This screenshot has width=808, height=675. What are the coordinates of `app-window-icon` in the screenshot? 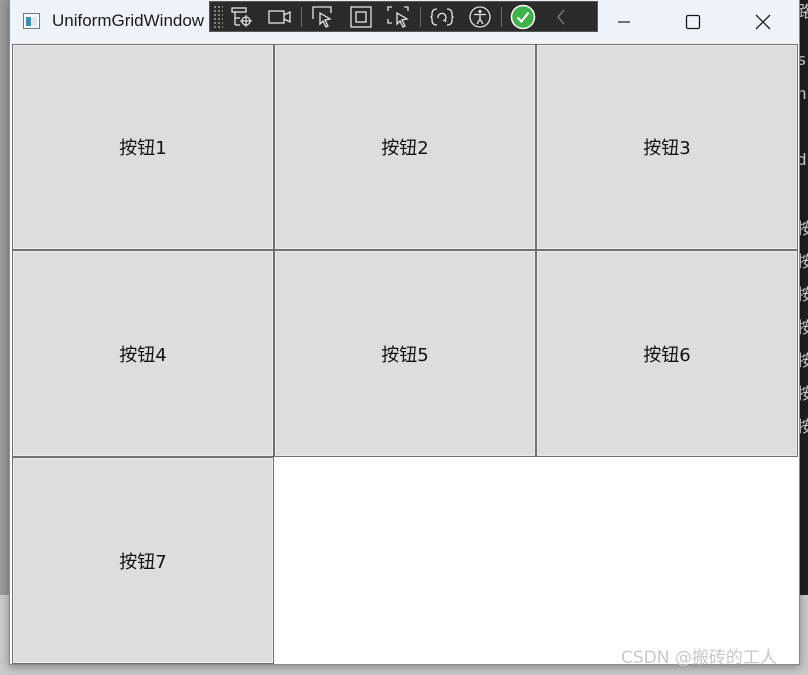 It's located at (31, 21).